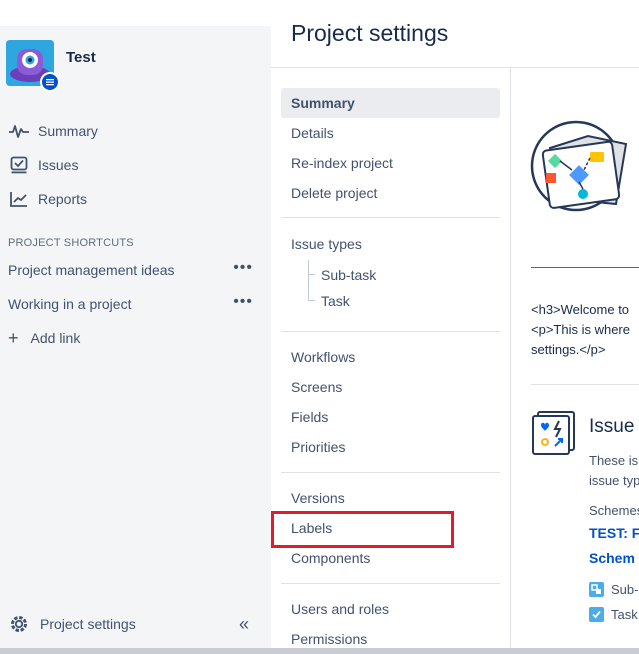  I want to click on settings-nav-priorities: Priorities, so click(390, 447).